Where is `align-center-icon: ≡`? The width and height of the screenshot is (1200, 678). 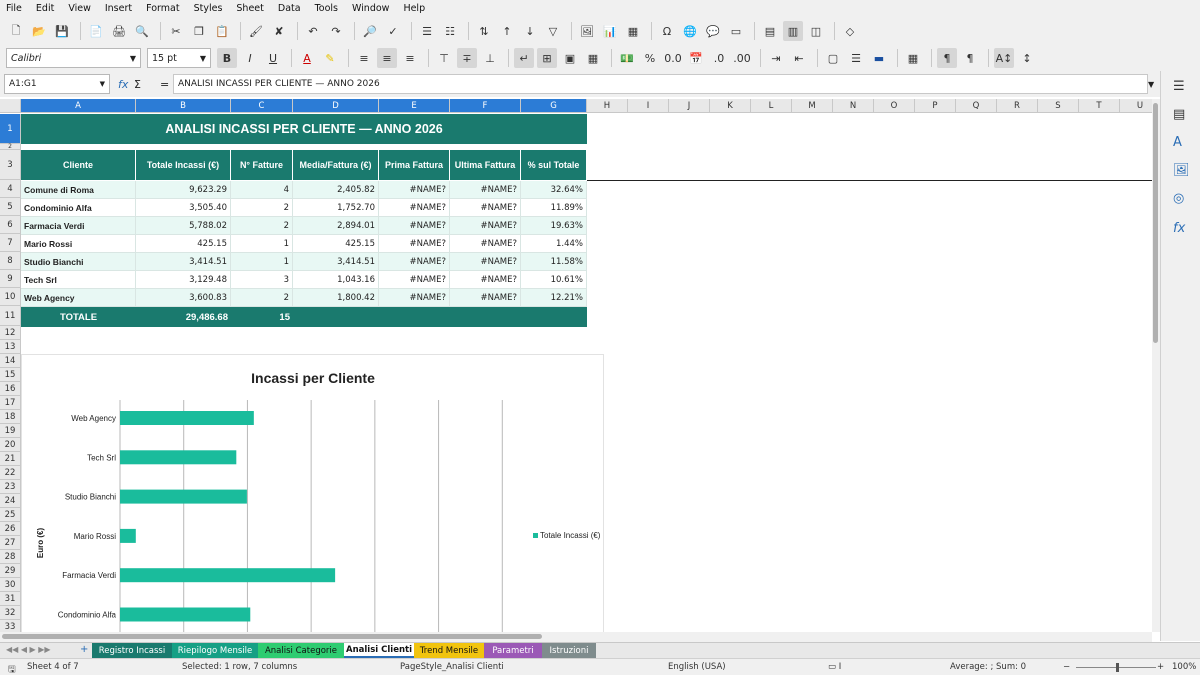 align-center-icon: ≡ is located at coordinates (387, 58).